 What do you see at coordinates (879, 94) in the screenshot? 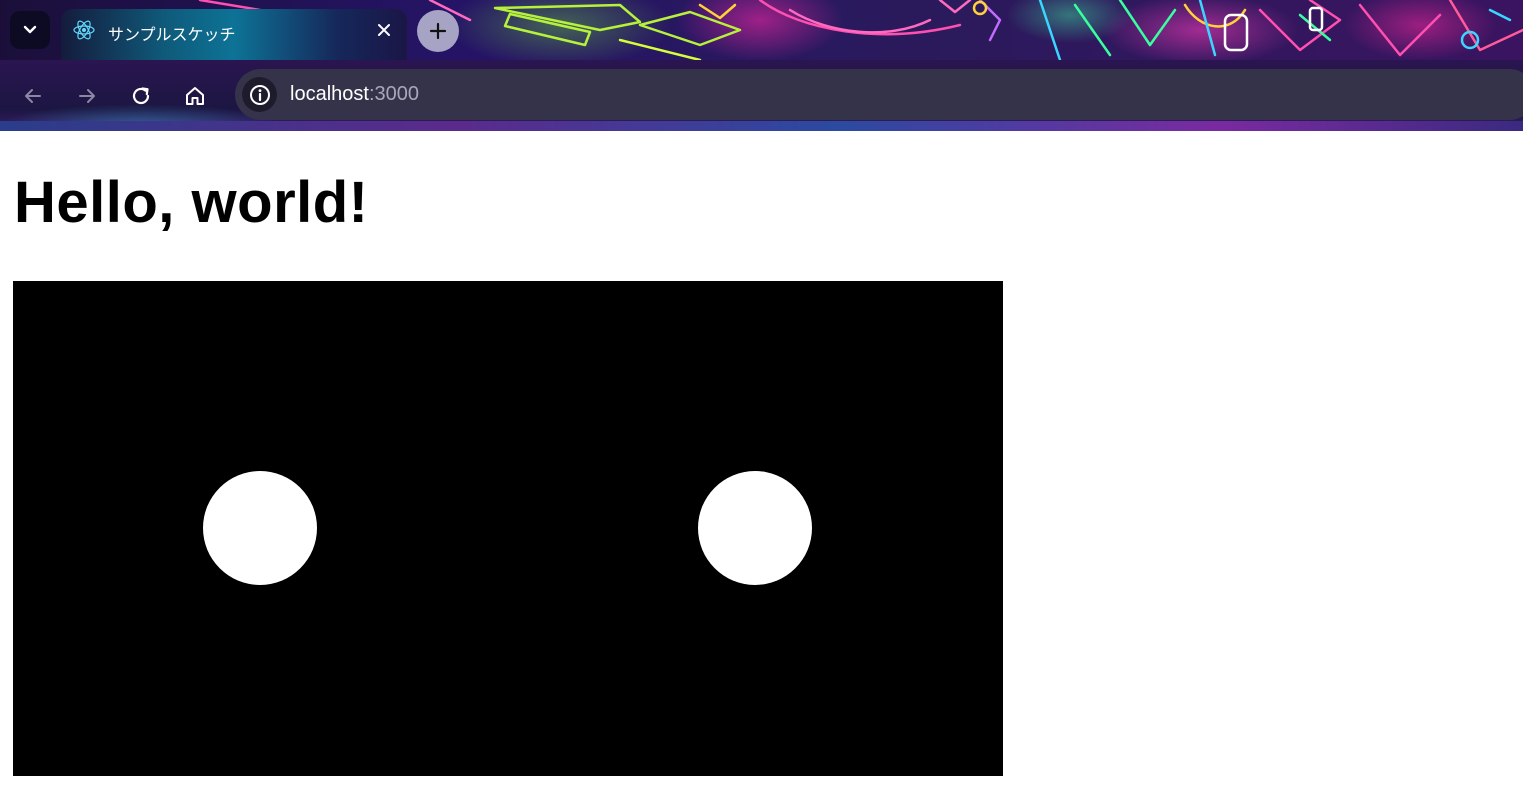
I see `address-bar` at bounding box center [879, 94].